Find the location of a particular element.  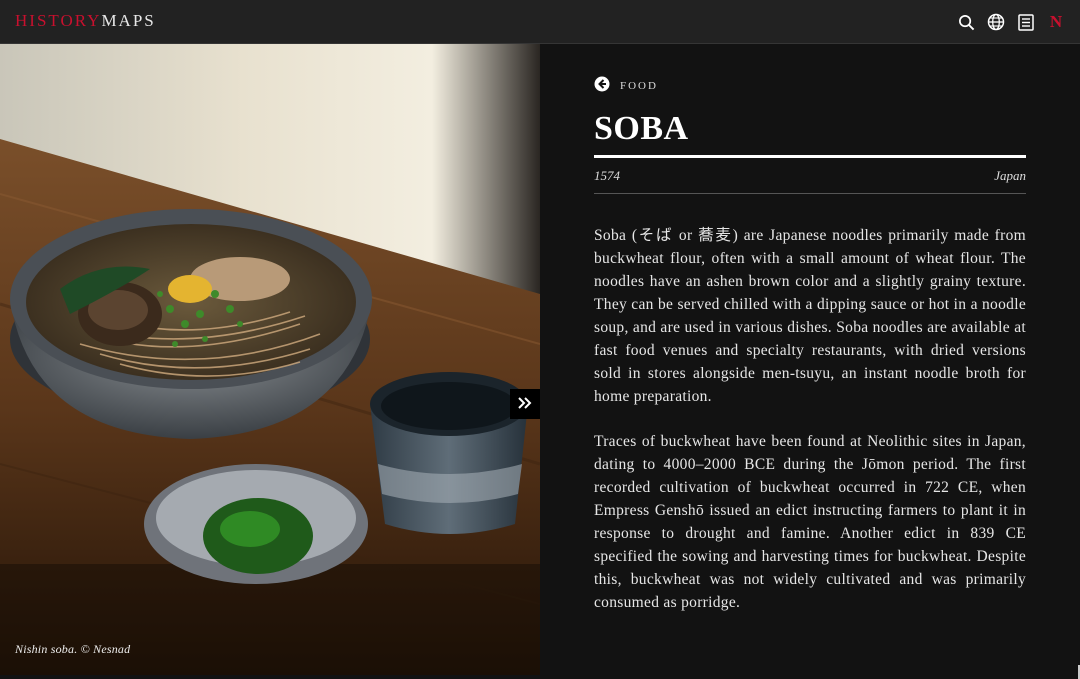

logo-maps-text: MAPS is located at coordinates (128, 20).